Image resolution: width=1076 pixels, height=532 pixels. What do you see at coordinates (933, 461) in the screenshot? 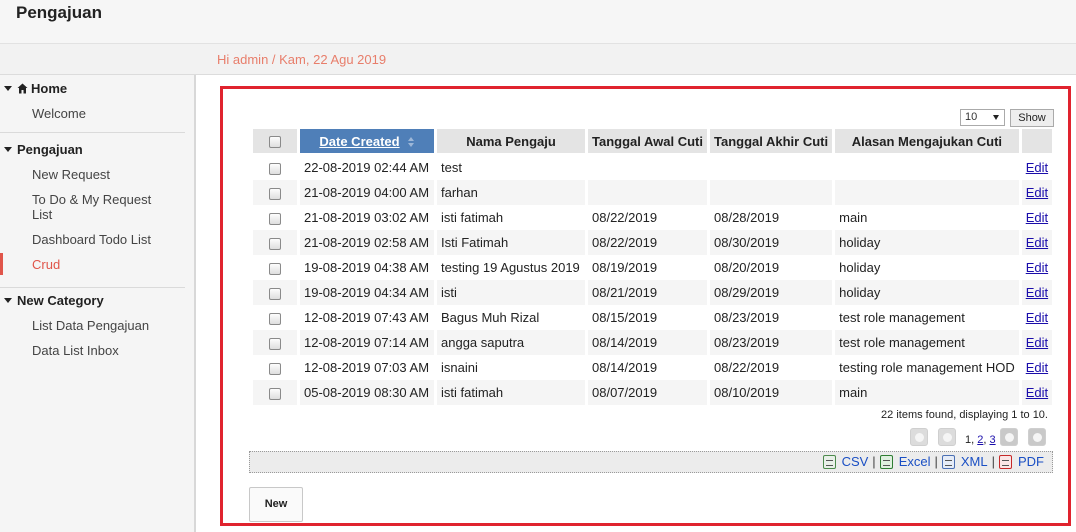
I see `export-links: CSV | Excel | XML | PDF` at bounding box center [933, 461].